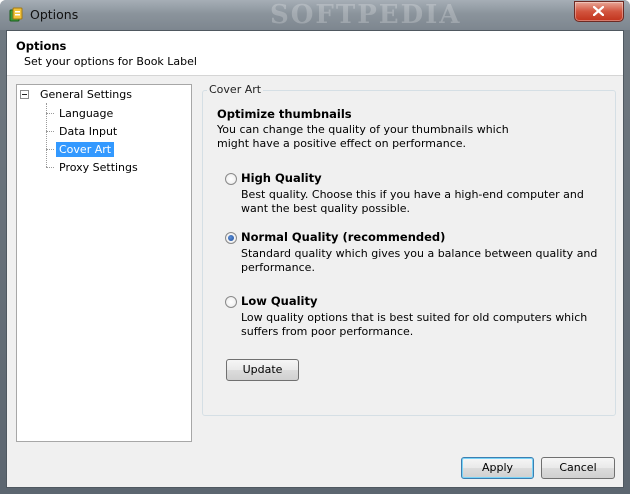  I want to click on high-quality-radio, so click(231, 179).